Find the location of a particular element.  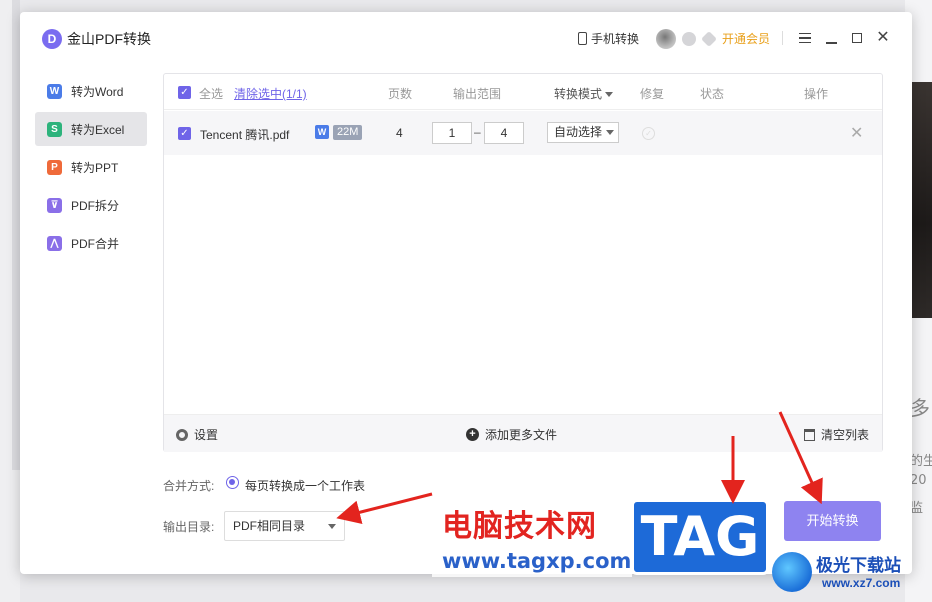

mode-header-dropdown: 转换模式 is located at coordinates (584, 93).